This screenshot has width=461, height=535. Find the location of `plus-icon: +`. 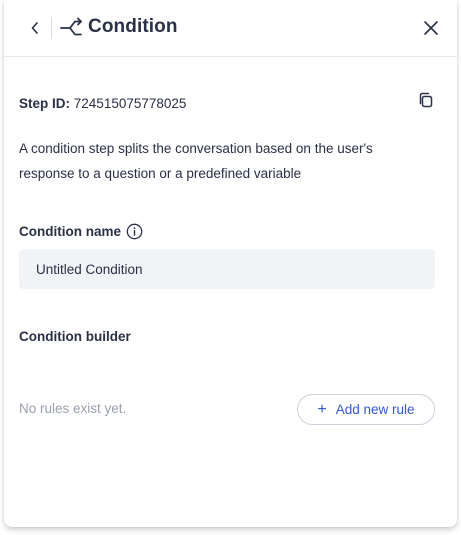

plus-icon: + is located at coordinates (322, 409).